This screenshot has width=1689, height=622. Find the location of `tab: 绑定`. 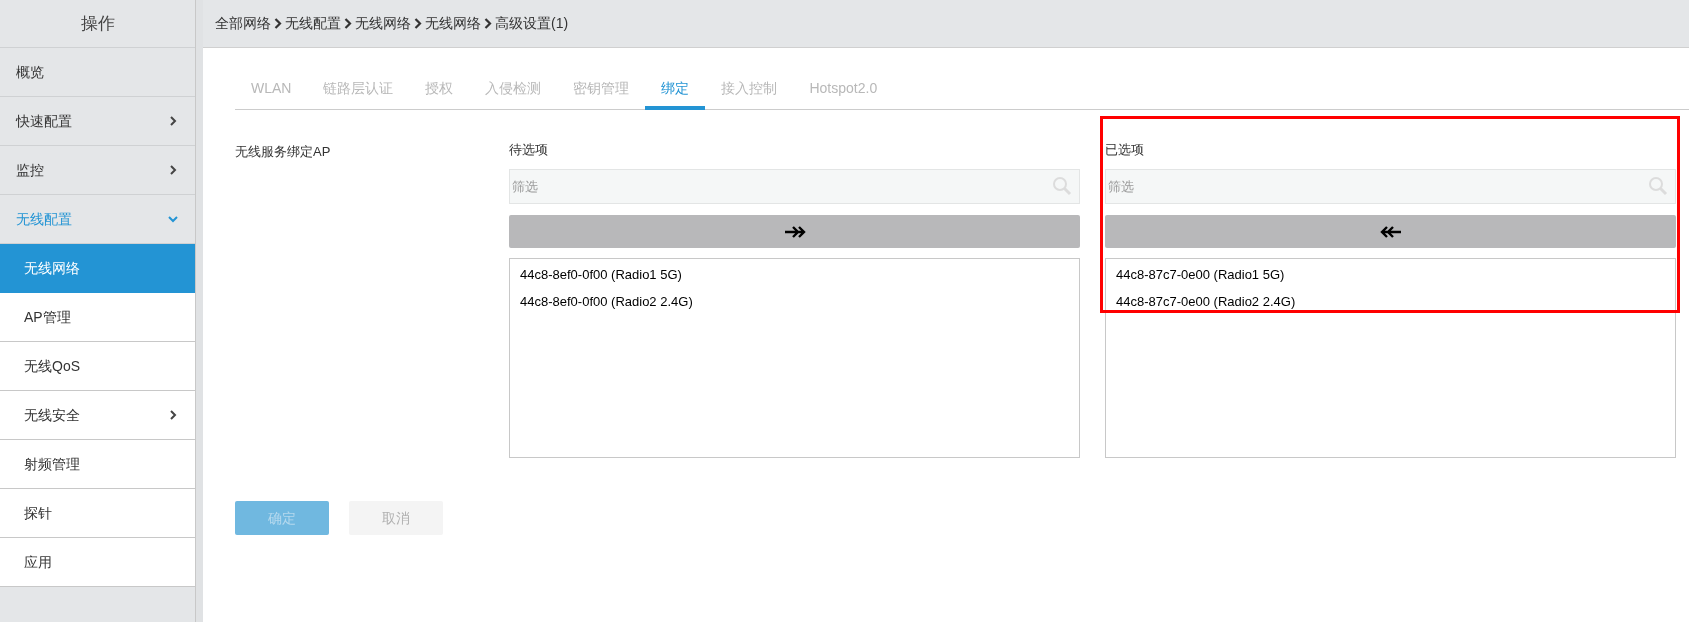

tab: 绑定 is located at coordinates (675, 90).